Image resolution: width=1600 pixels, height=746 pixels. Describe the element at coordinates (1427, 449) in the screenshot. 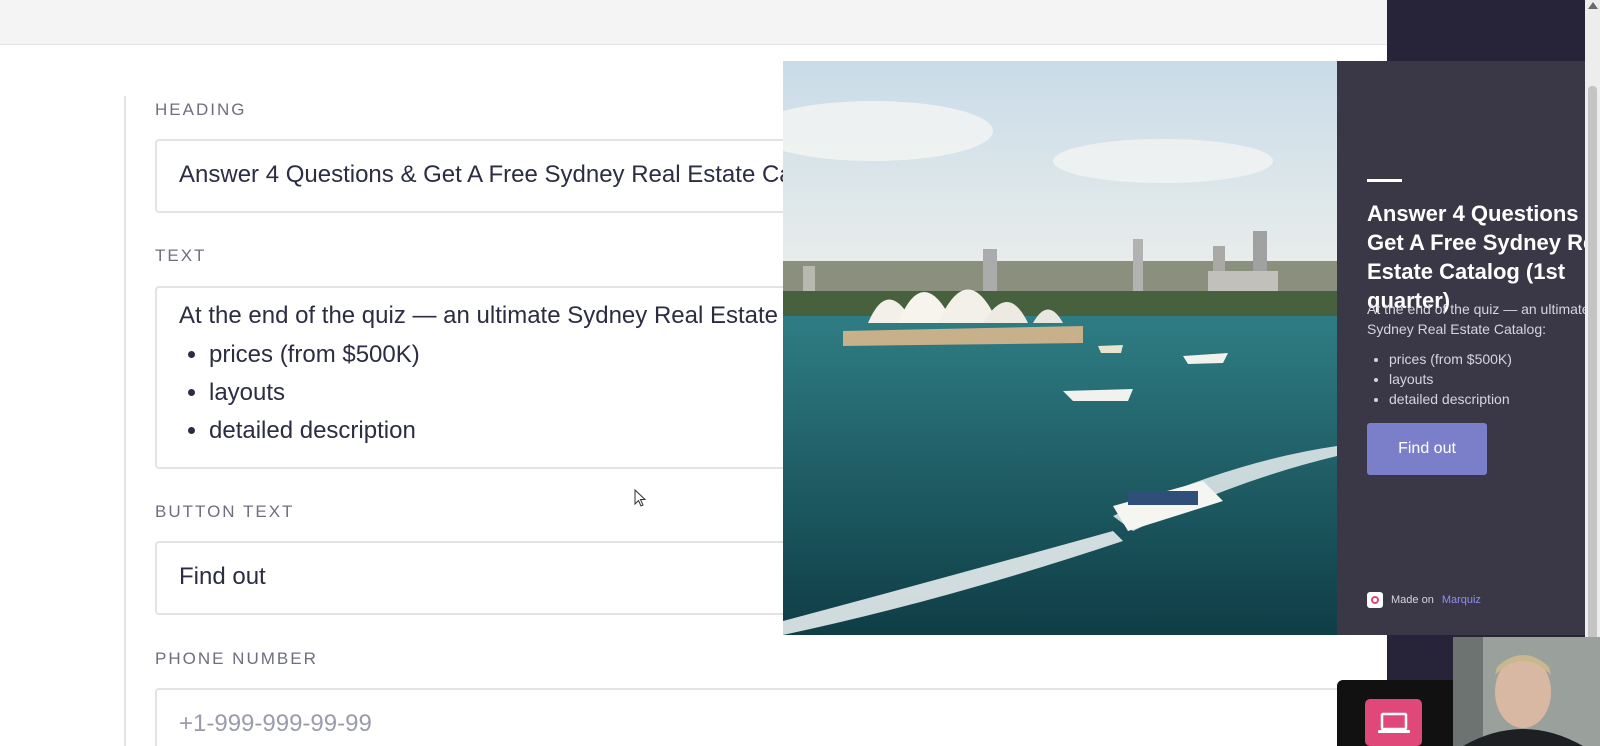

I see `find-out-button: Find out` at that location.